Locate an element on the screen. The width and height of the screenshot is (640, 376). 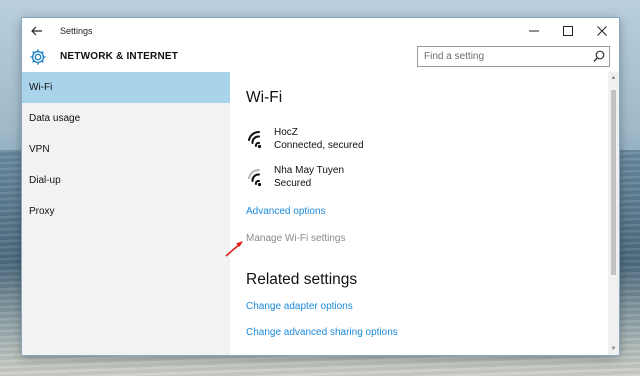
search-input is located at coordinates (503, 56).